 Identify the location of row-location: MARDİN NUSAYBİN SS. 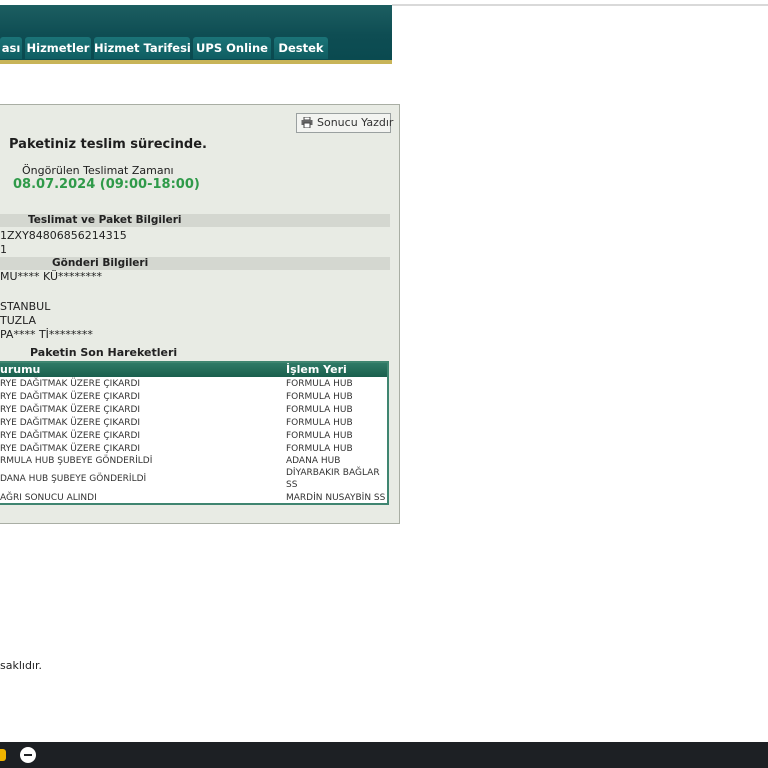
(336, 498).